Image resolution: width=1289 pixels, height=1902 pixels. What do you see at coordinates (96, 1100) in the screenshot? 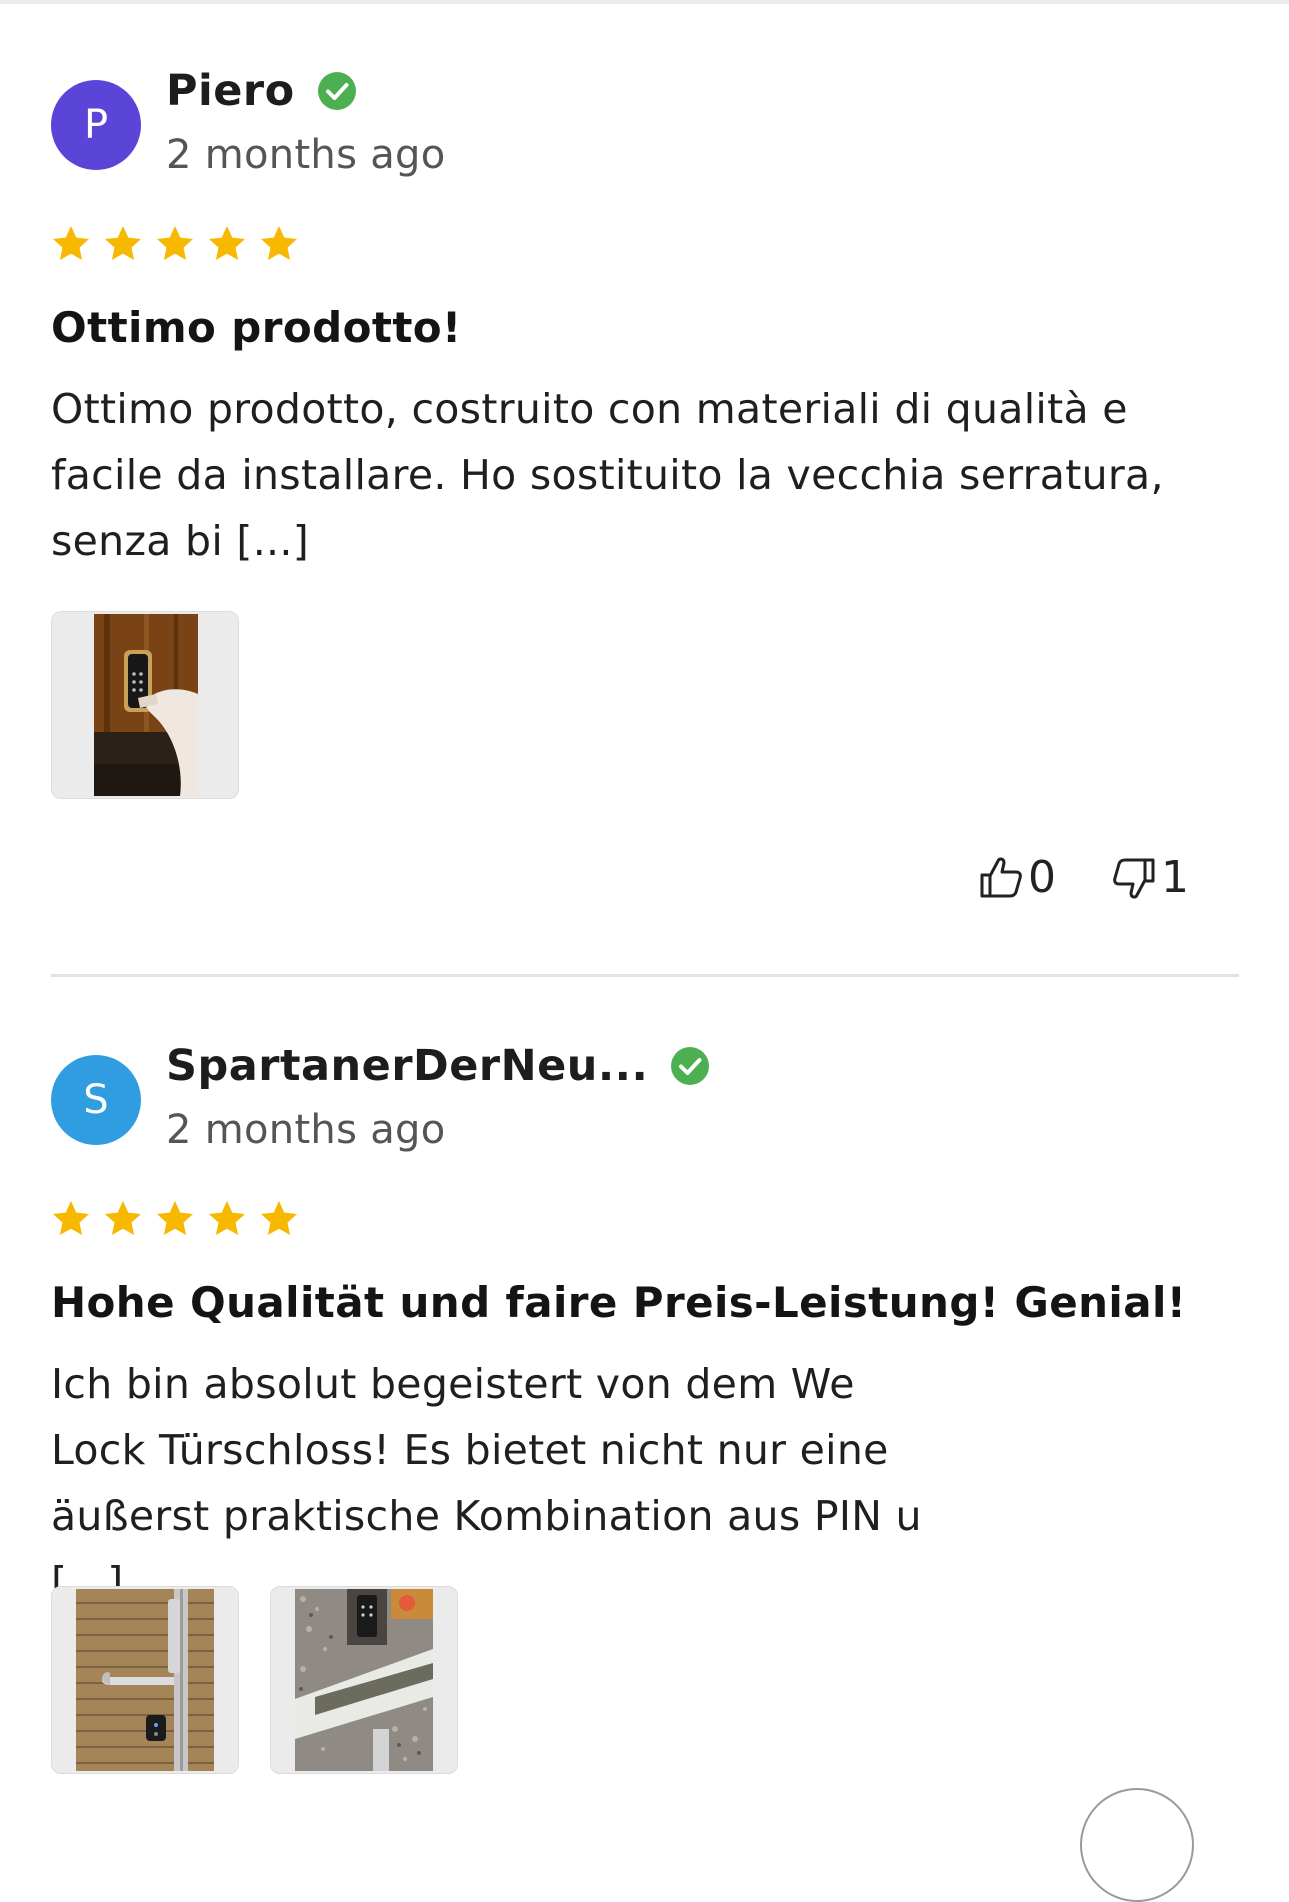
I see `avatar: S` at bounding box center [96, 1100].